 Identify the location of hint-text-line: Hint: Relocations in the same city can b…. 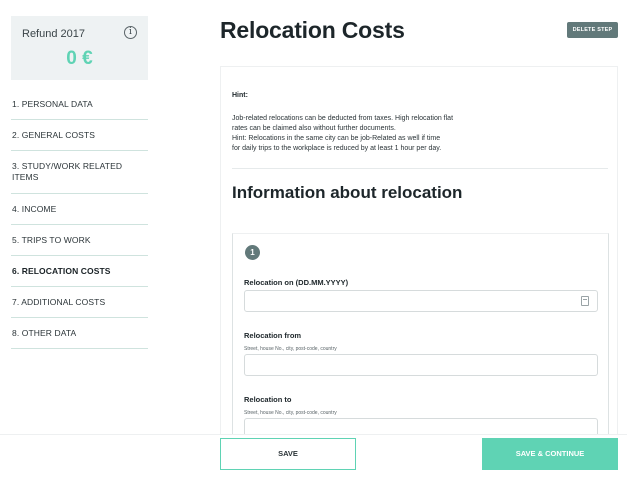
(336, 138).